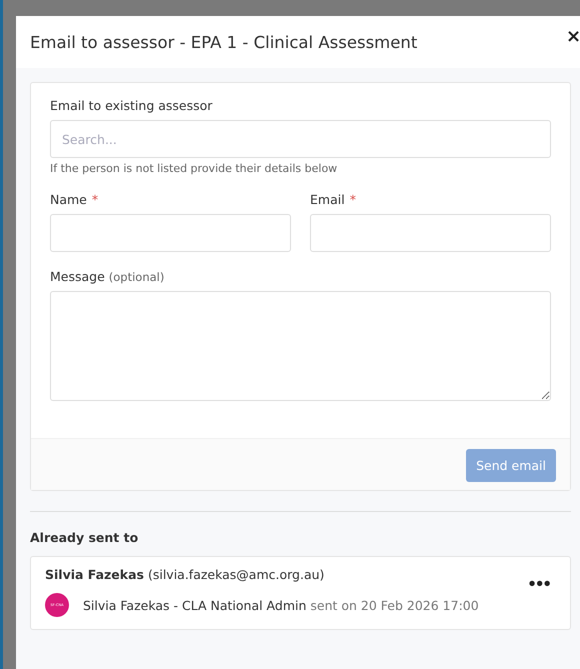  What do you see at coordinates (281, 605) in the screenshot?
I see `sent-info: Silvia Fazekas - CLA National Admin sent on 20 Feb 2026 17:00` at bounding box center [281, 605].